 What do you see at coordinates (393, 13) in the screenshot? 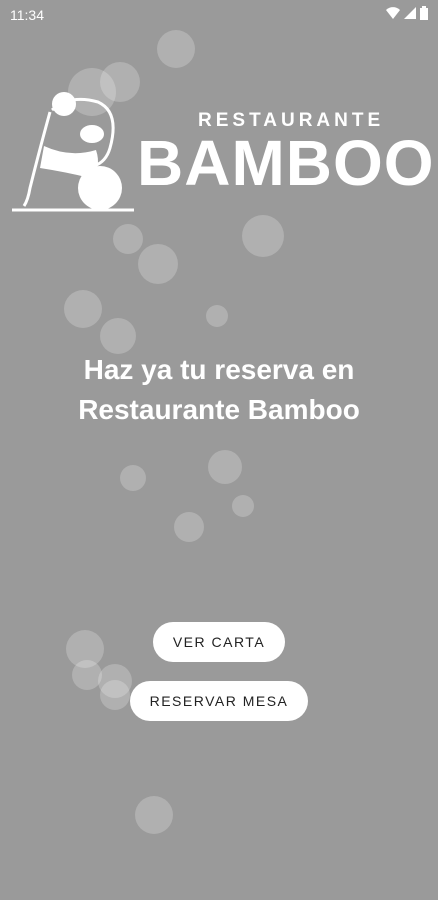
I see `wifi-icon` at bounding box center [393, 13].